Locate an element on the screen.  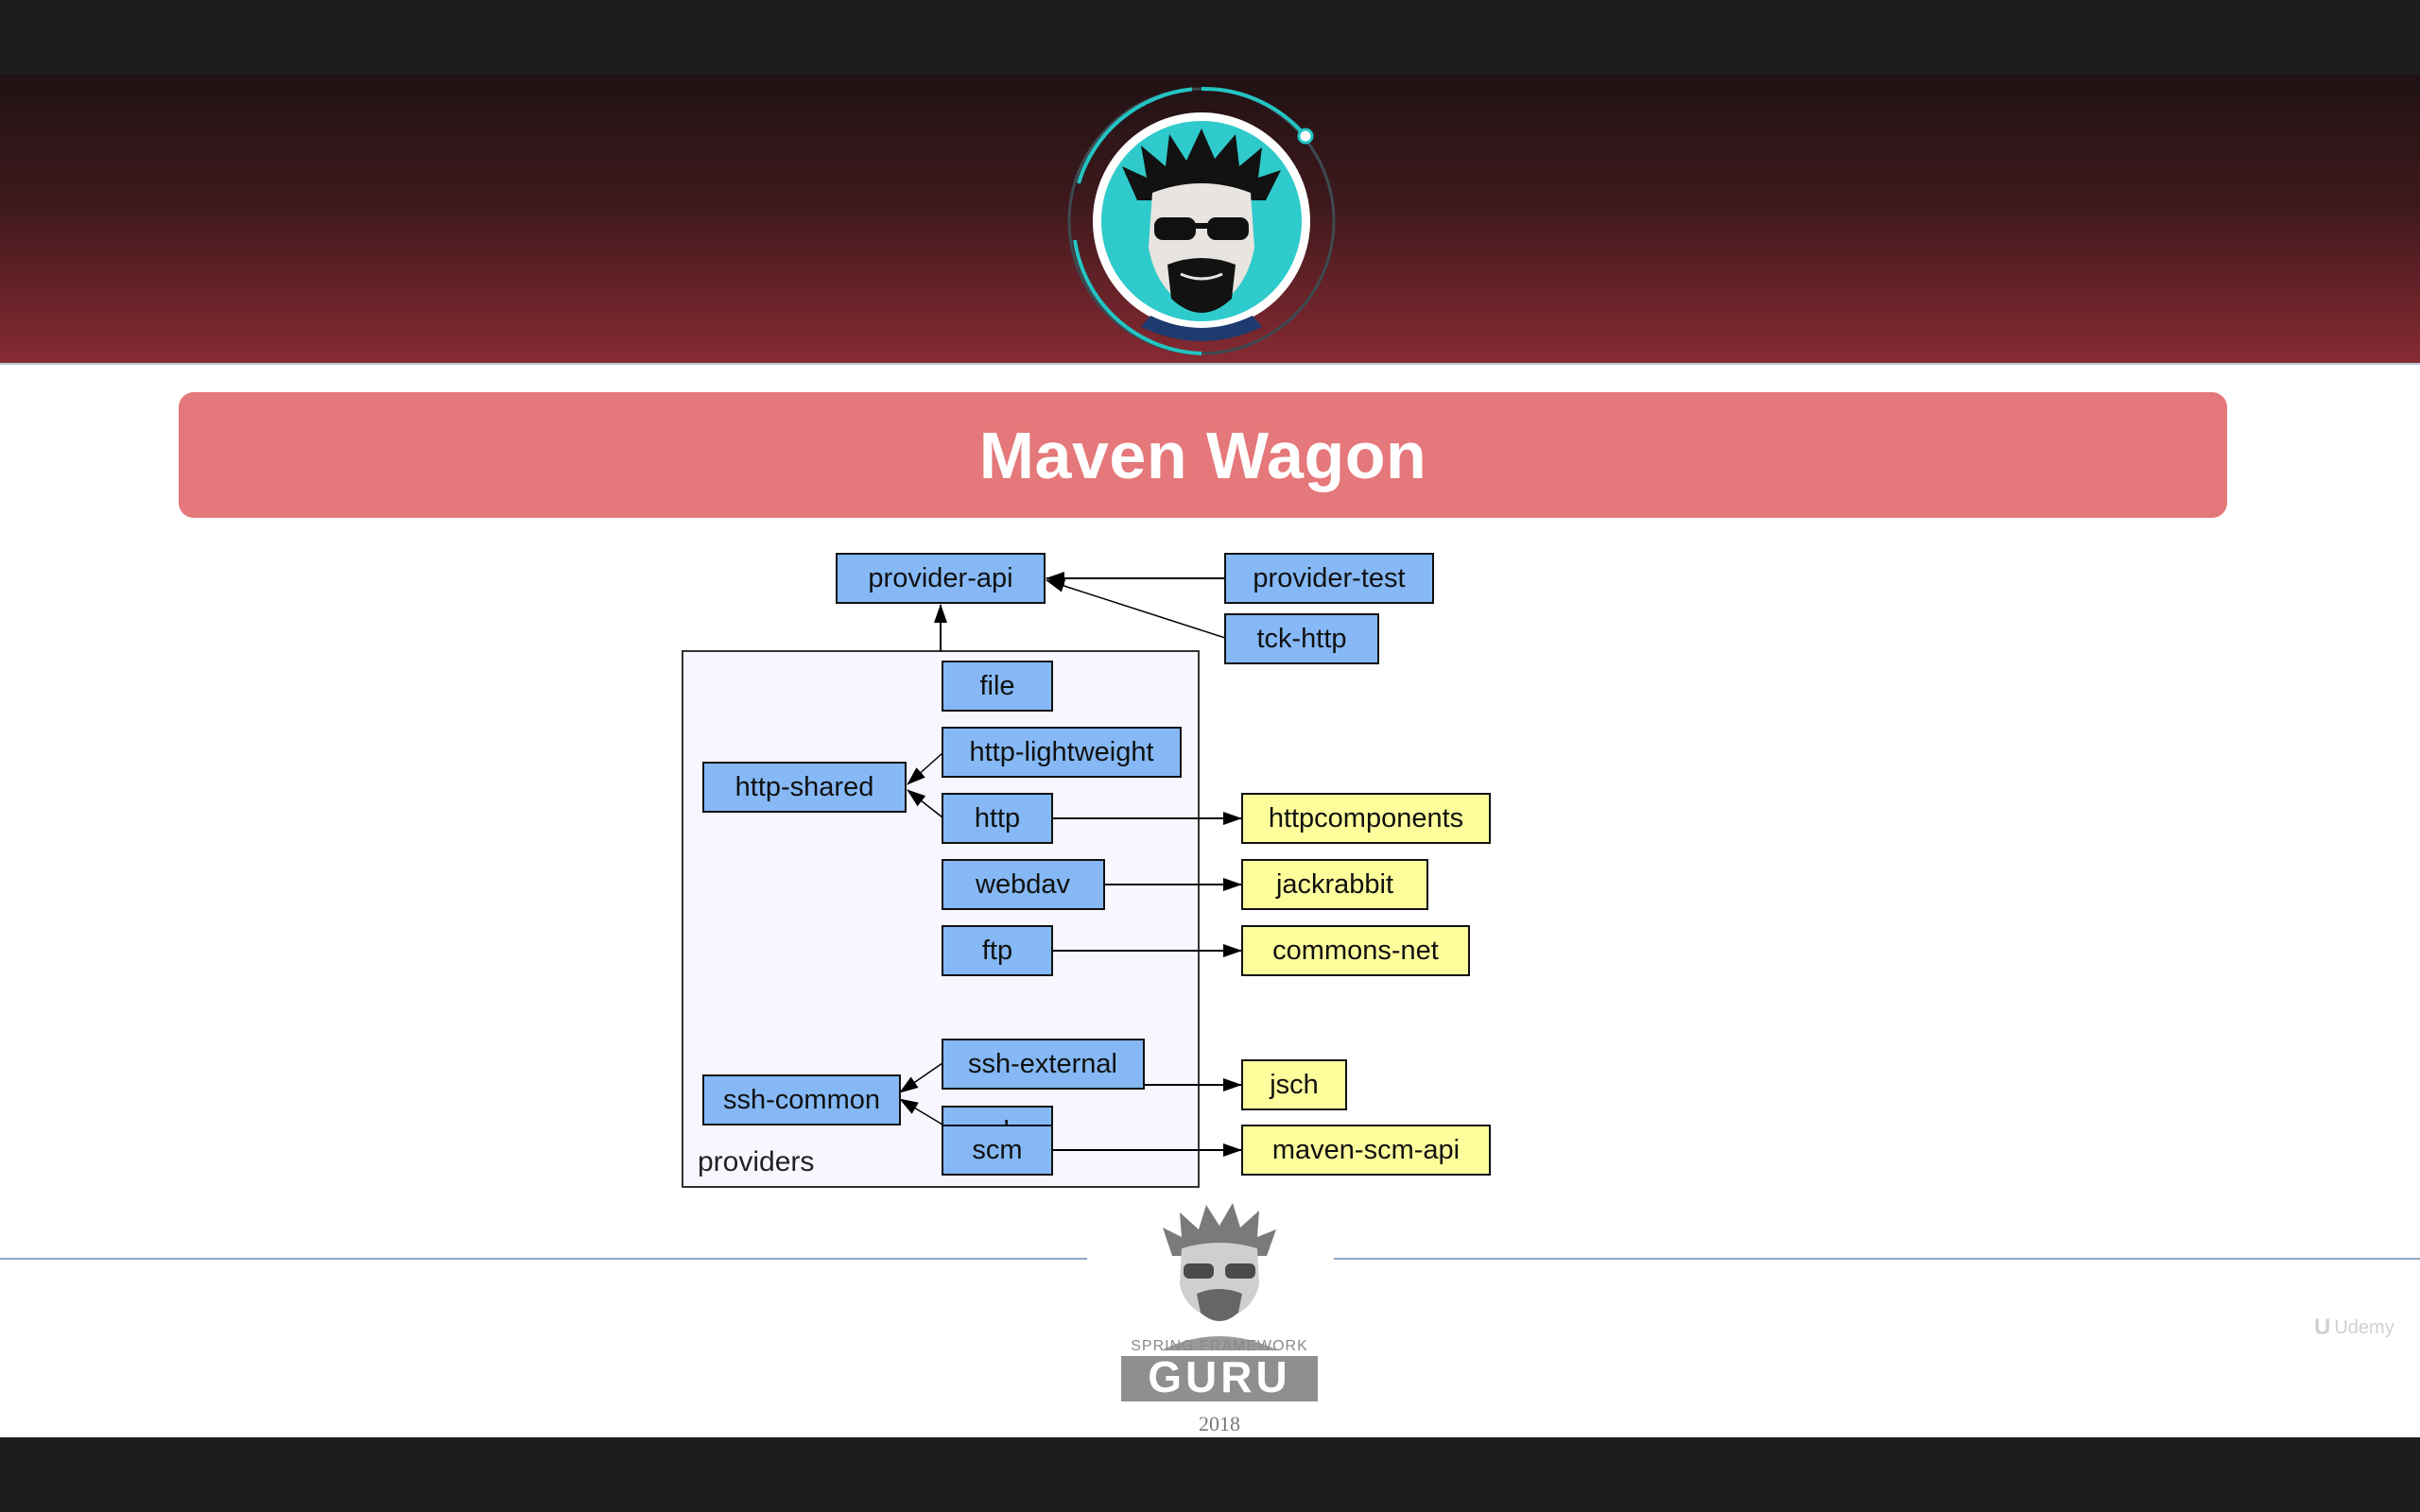
node-label: http-lightweight is located at coordinates (1061, 752).